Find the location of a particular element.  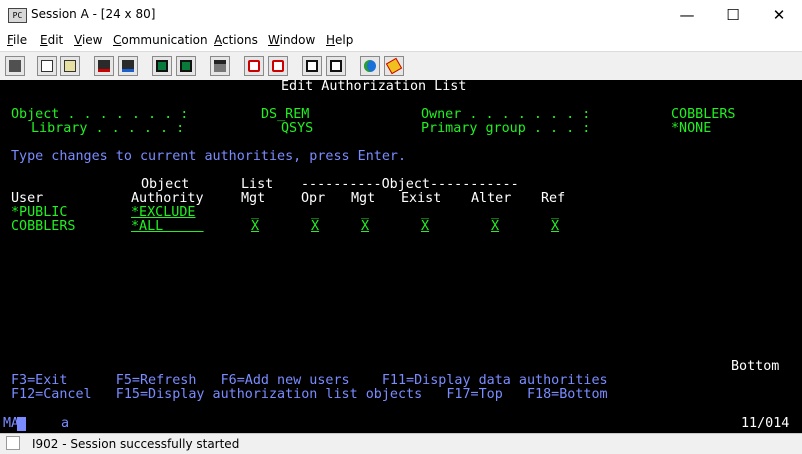

copy-icon is located at coordinates (47, 66).